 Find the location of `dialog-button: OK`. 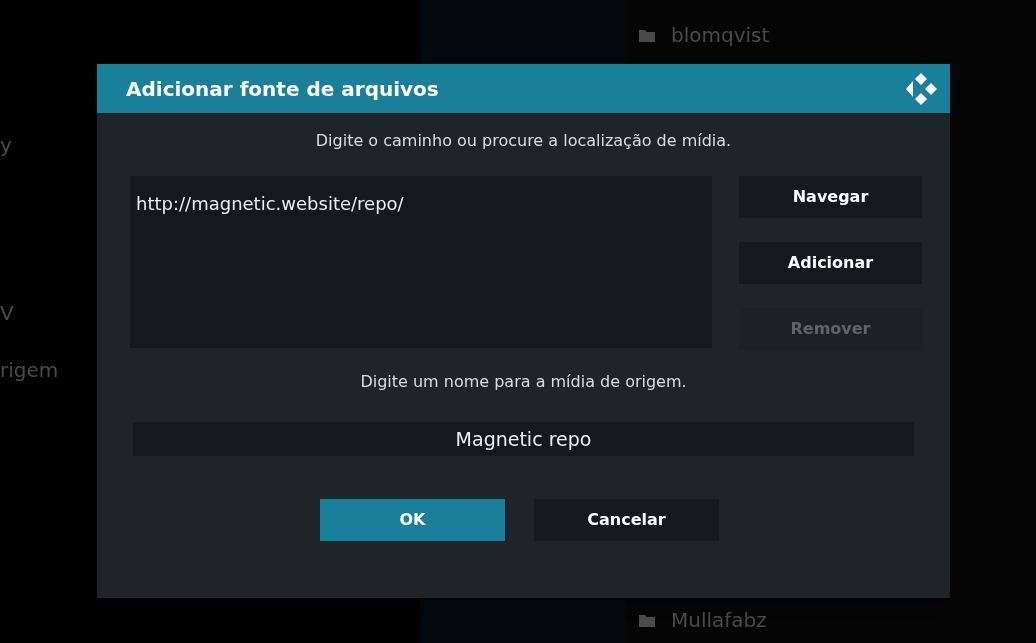

dialog-button: OK is located at coordinates (412, 520).